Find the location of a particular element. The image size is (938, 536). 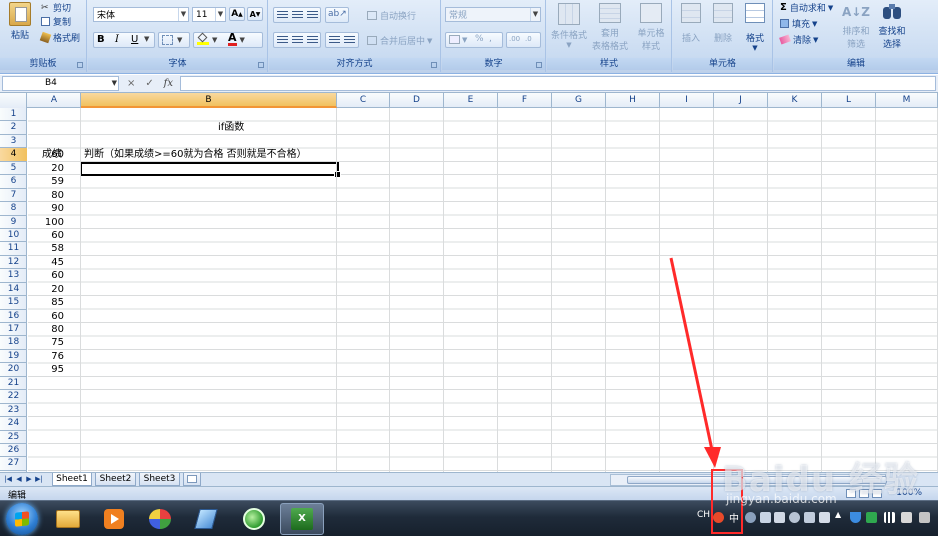

score-cell: 85 is located at coordinates (54, 302).